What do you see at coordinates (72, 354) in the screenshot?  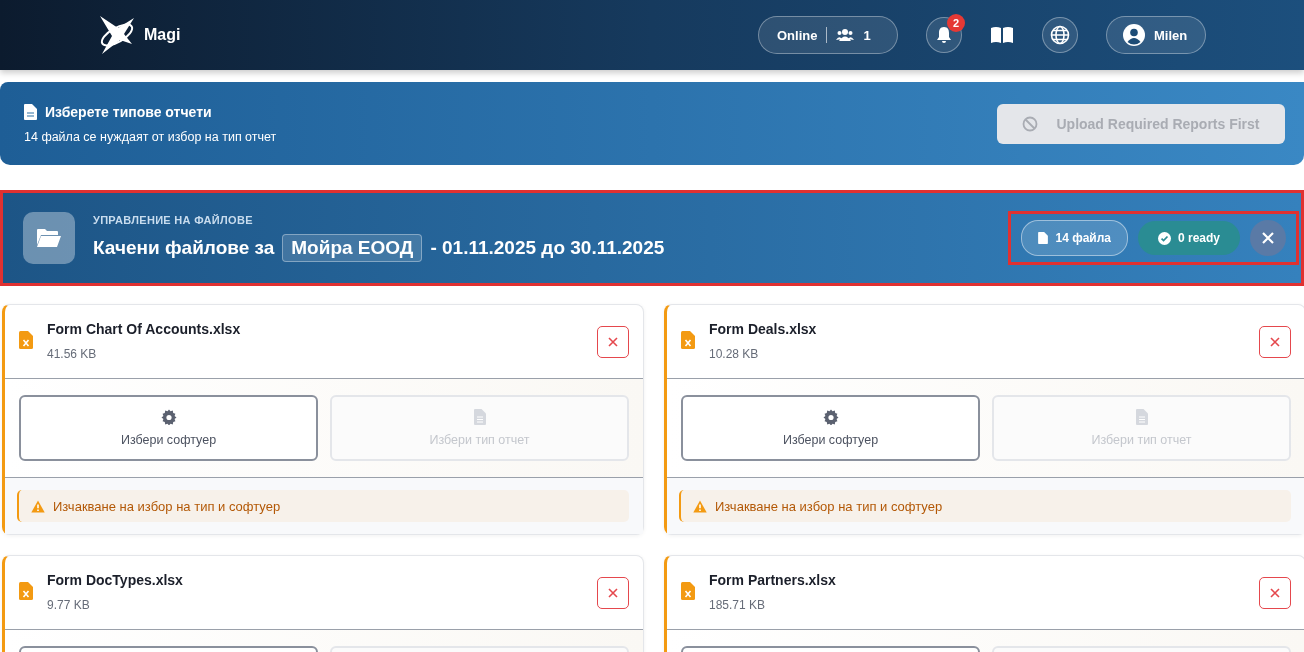 I see `file-size: 41.56 KB` at bounding box center [72, 354].